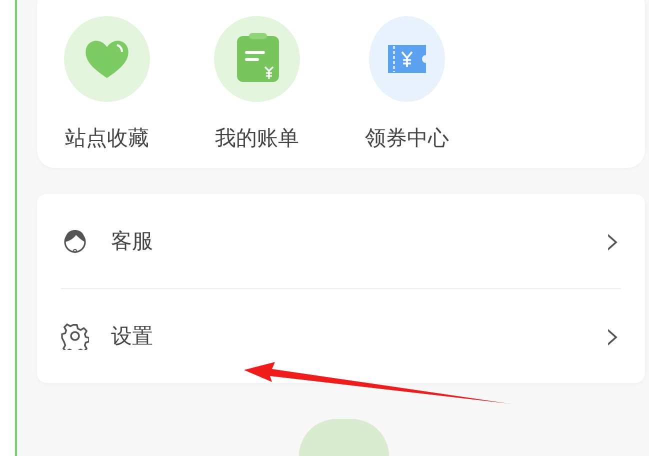 The width and height of the screenshot is (649, 456). What do you see at coordinates (132, 242) in the screenshot?
I see `menu-label: 客服` at bounding box center [132, 242].